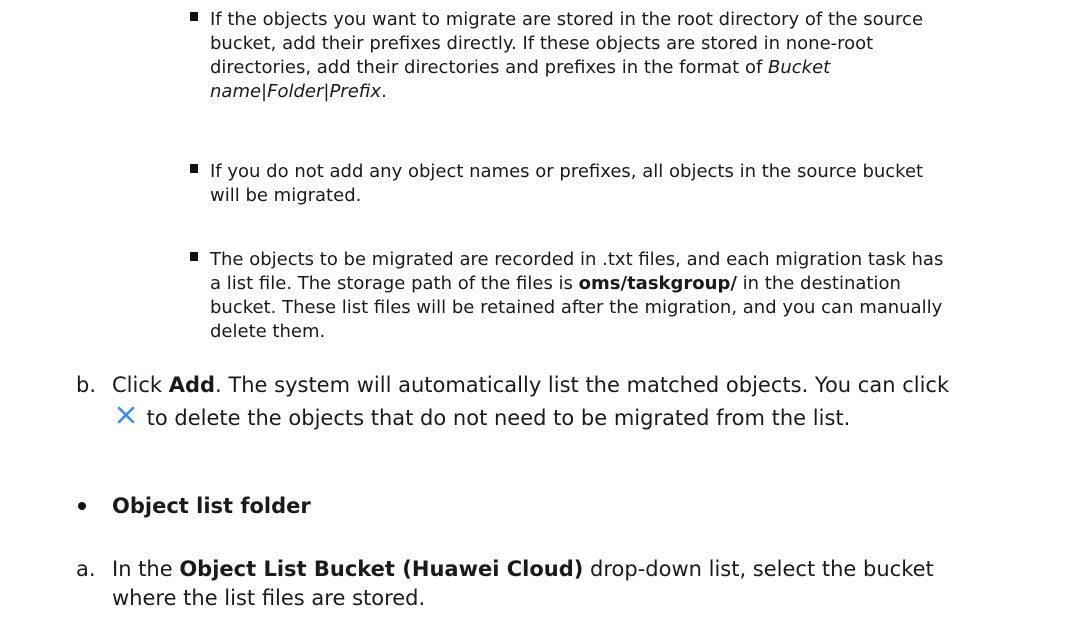 The height and width of the screenshot is (623, 1082). Describe the element at coordinates (86, 385) in the screenshot. I see `step-label: b.` at that location.